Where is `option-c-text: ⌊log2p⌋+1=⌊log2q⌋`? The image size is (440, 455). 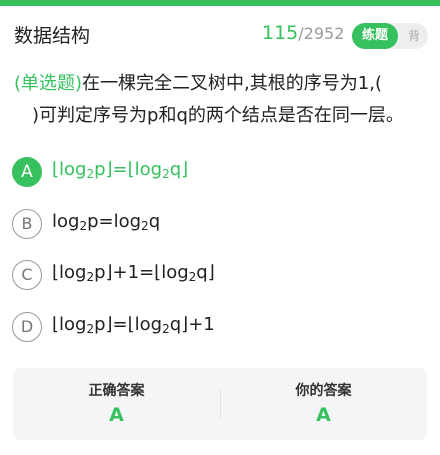
option-c-text: ⌊log2p⌋+1=⌊log2q⌋ is located at coordinates (133, 273).